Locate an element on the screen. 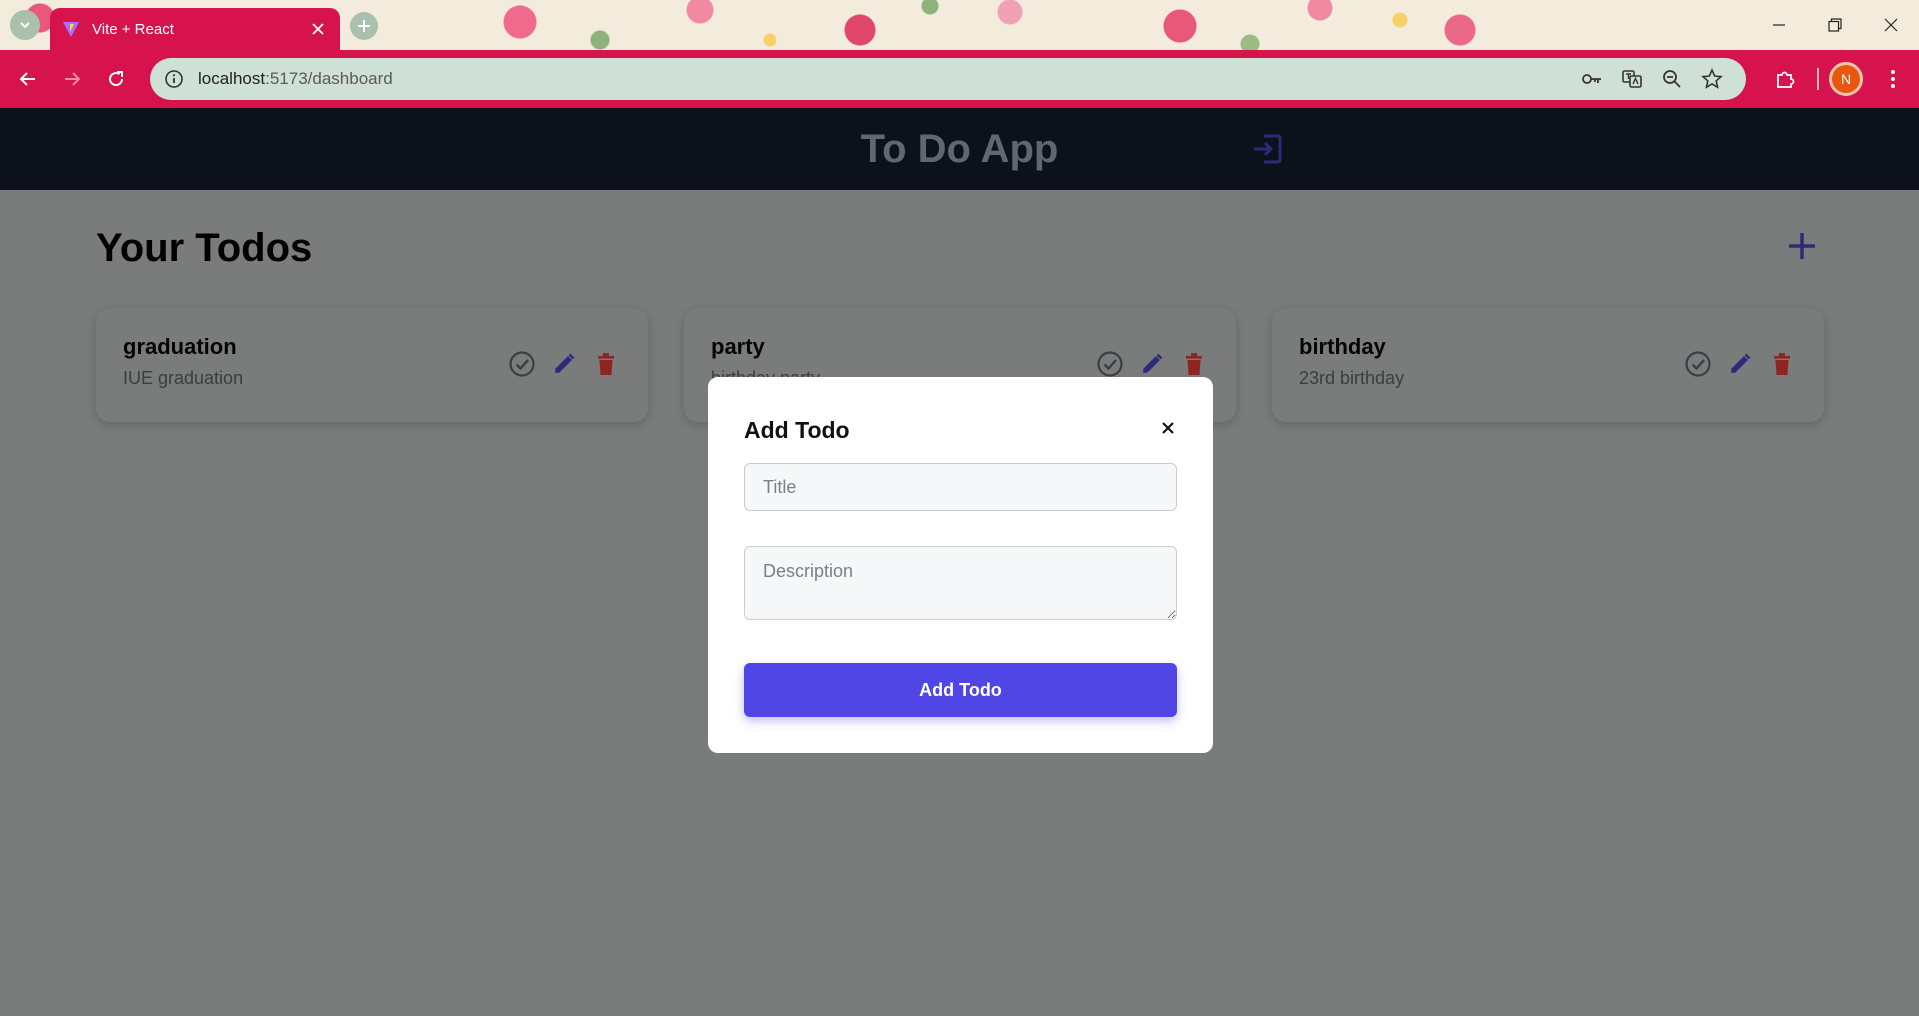 This screenshot has width=1919, height=1016. title-input is located at coordinates (960, 487).